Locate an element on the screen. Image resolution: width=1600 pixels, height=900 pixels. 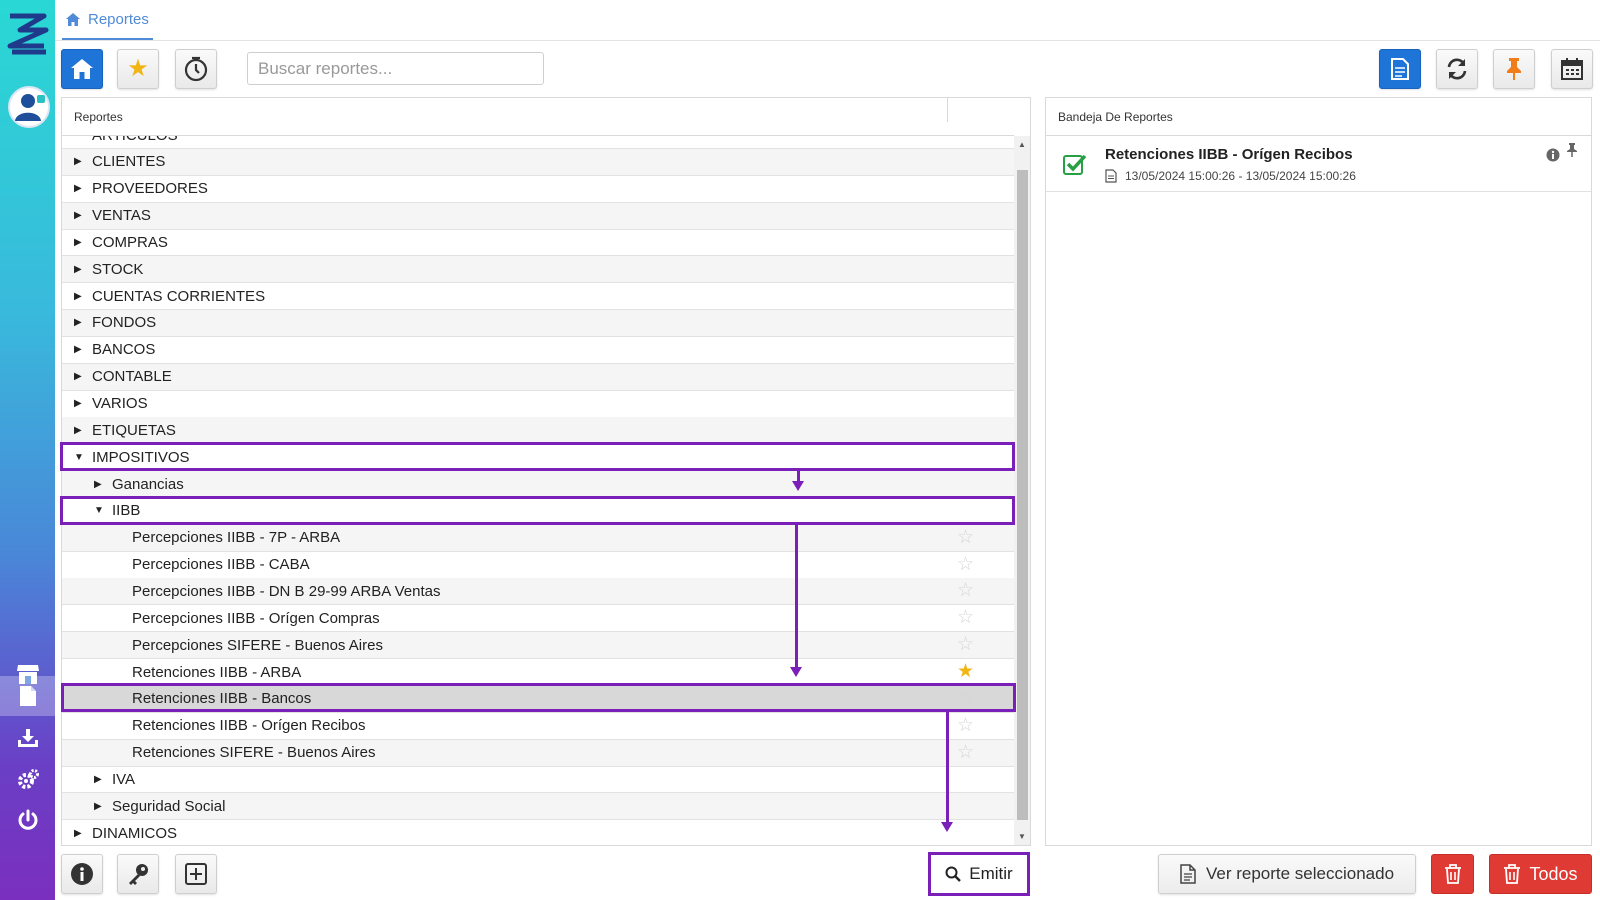
scroll-up-arrow-icon: ▲ is located at coordinates (1022, 144).